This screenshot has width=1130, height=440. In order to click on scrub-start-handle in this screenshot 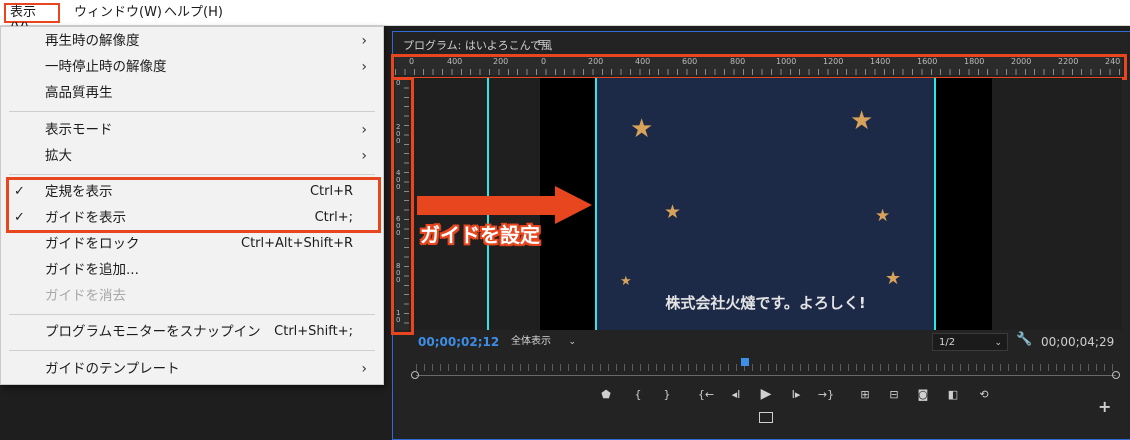, I will do `click(415, 375)`.